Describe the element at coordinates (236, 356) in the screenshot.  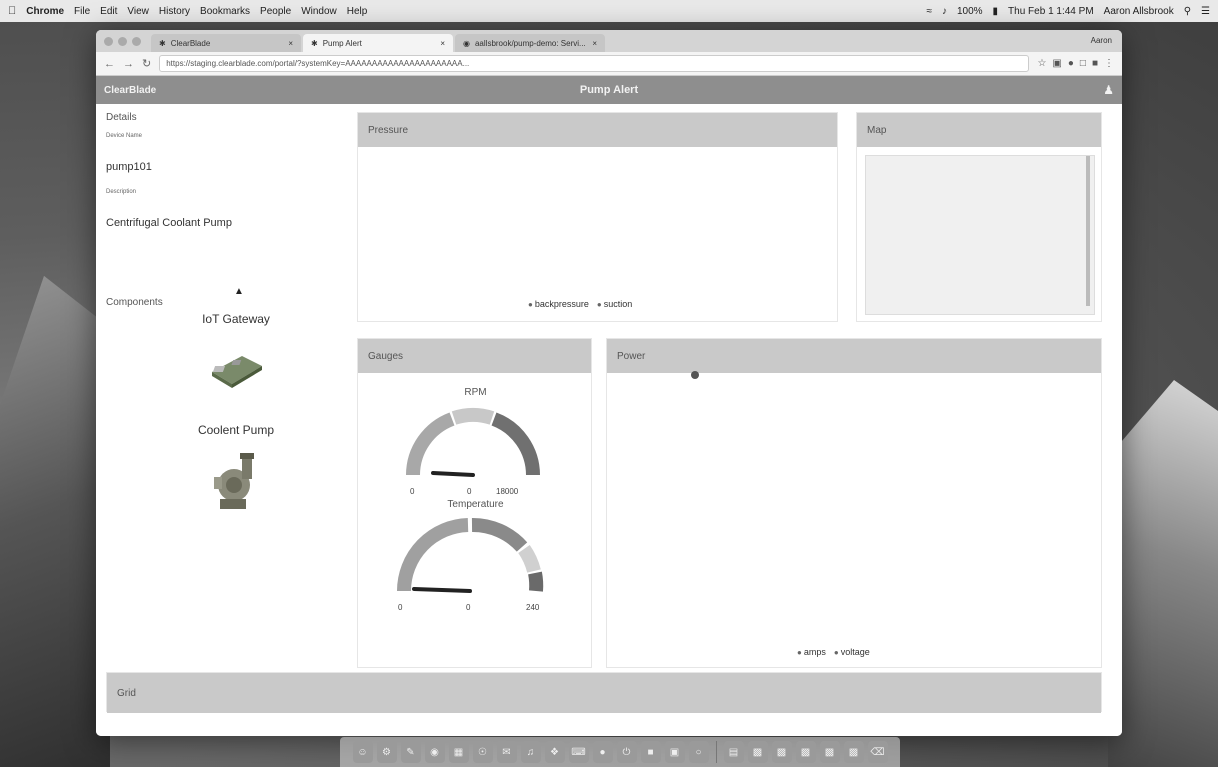
I see `component-iot-gateway: IoT Gateway` at that location.